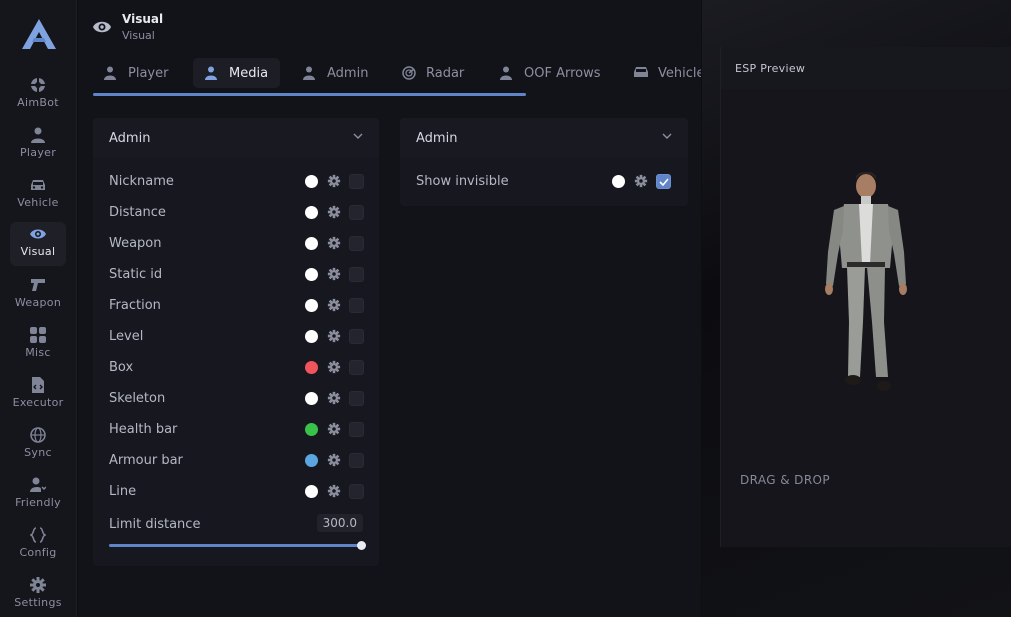 This screenshot has width=1011, height=617. Describe the element at coordinates (38, 435) in the screenshot. I see `globe-icon` at that location.